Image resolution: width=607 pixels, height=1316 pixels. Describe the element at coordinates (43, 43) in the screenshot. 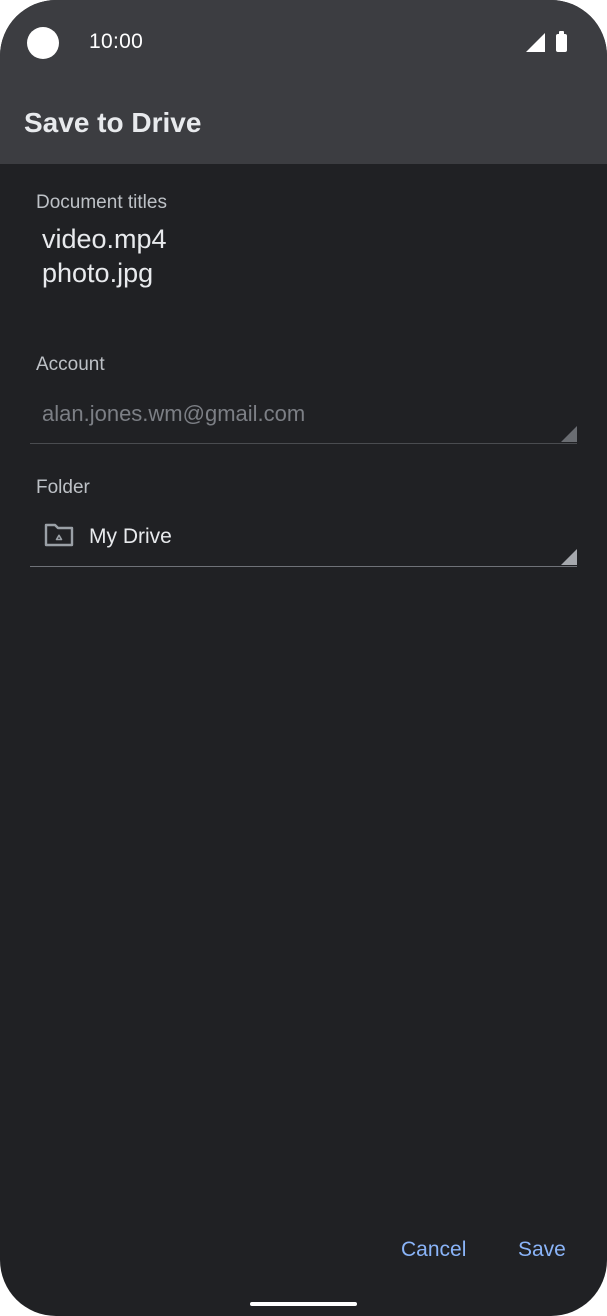

I see `camera-icon` at that location.